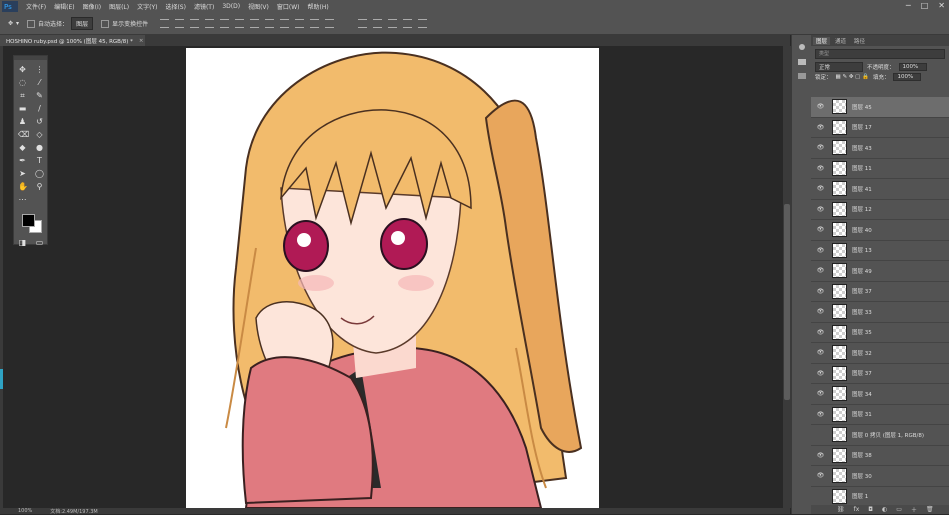  I want to click on menu-layer: 图层(L), so click(119, 6).